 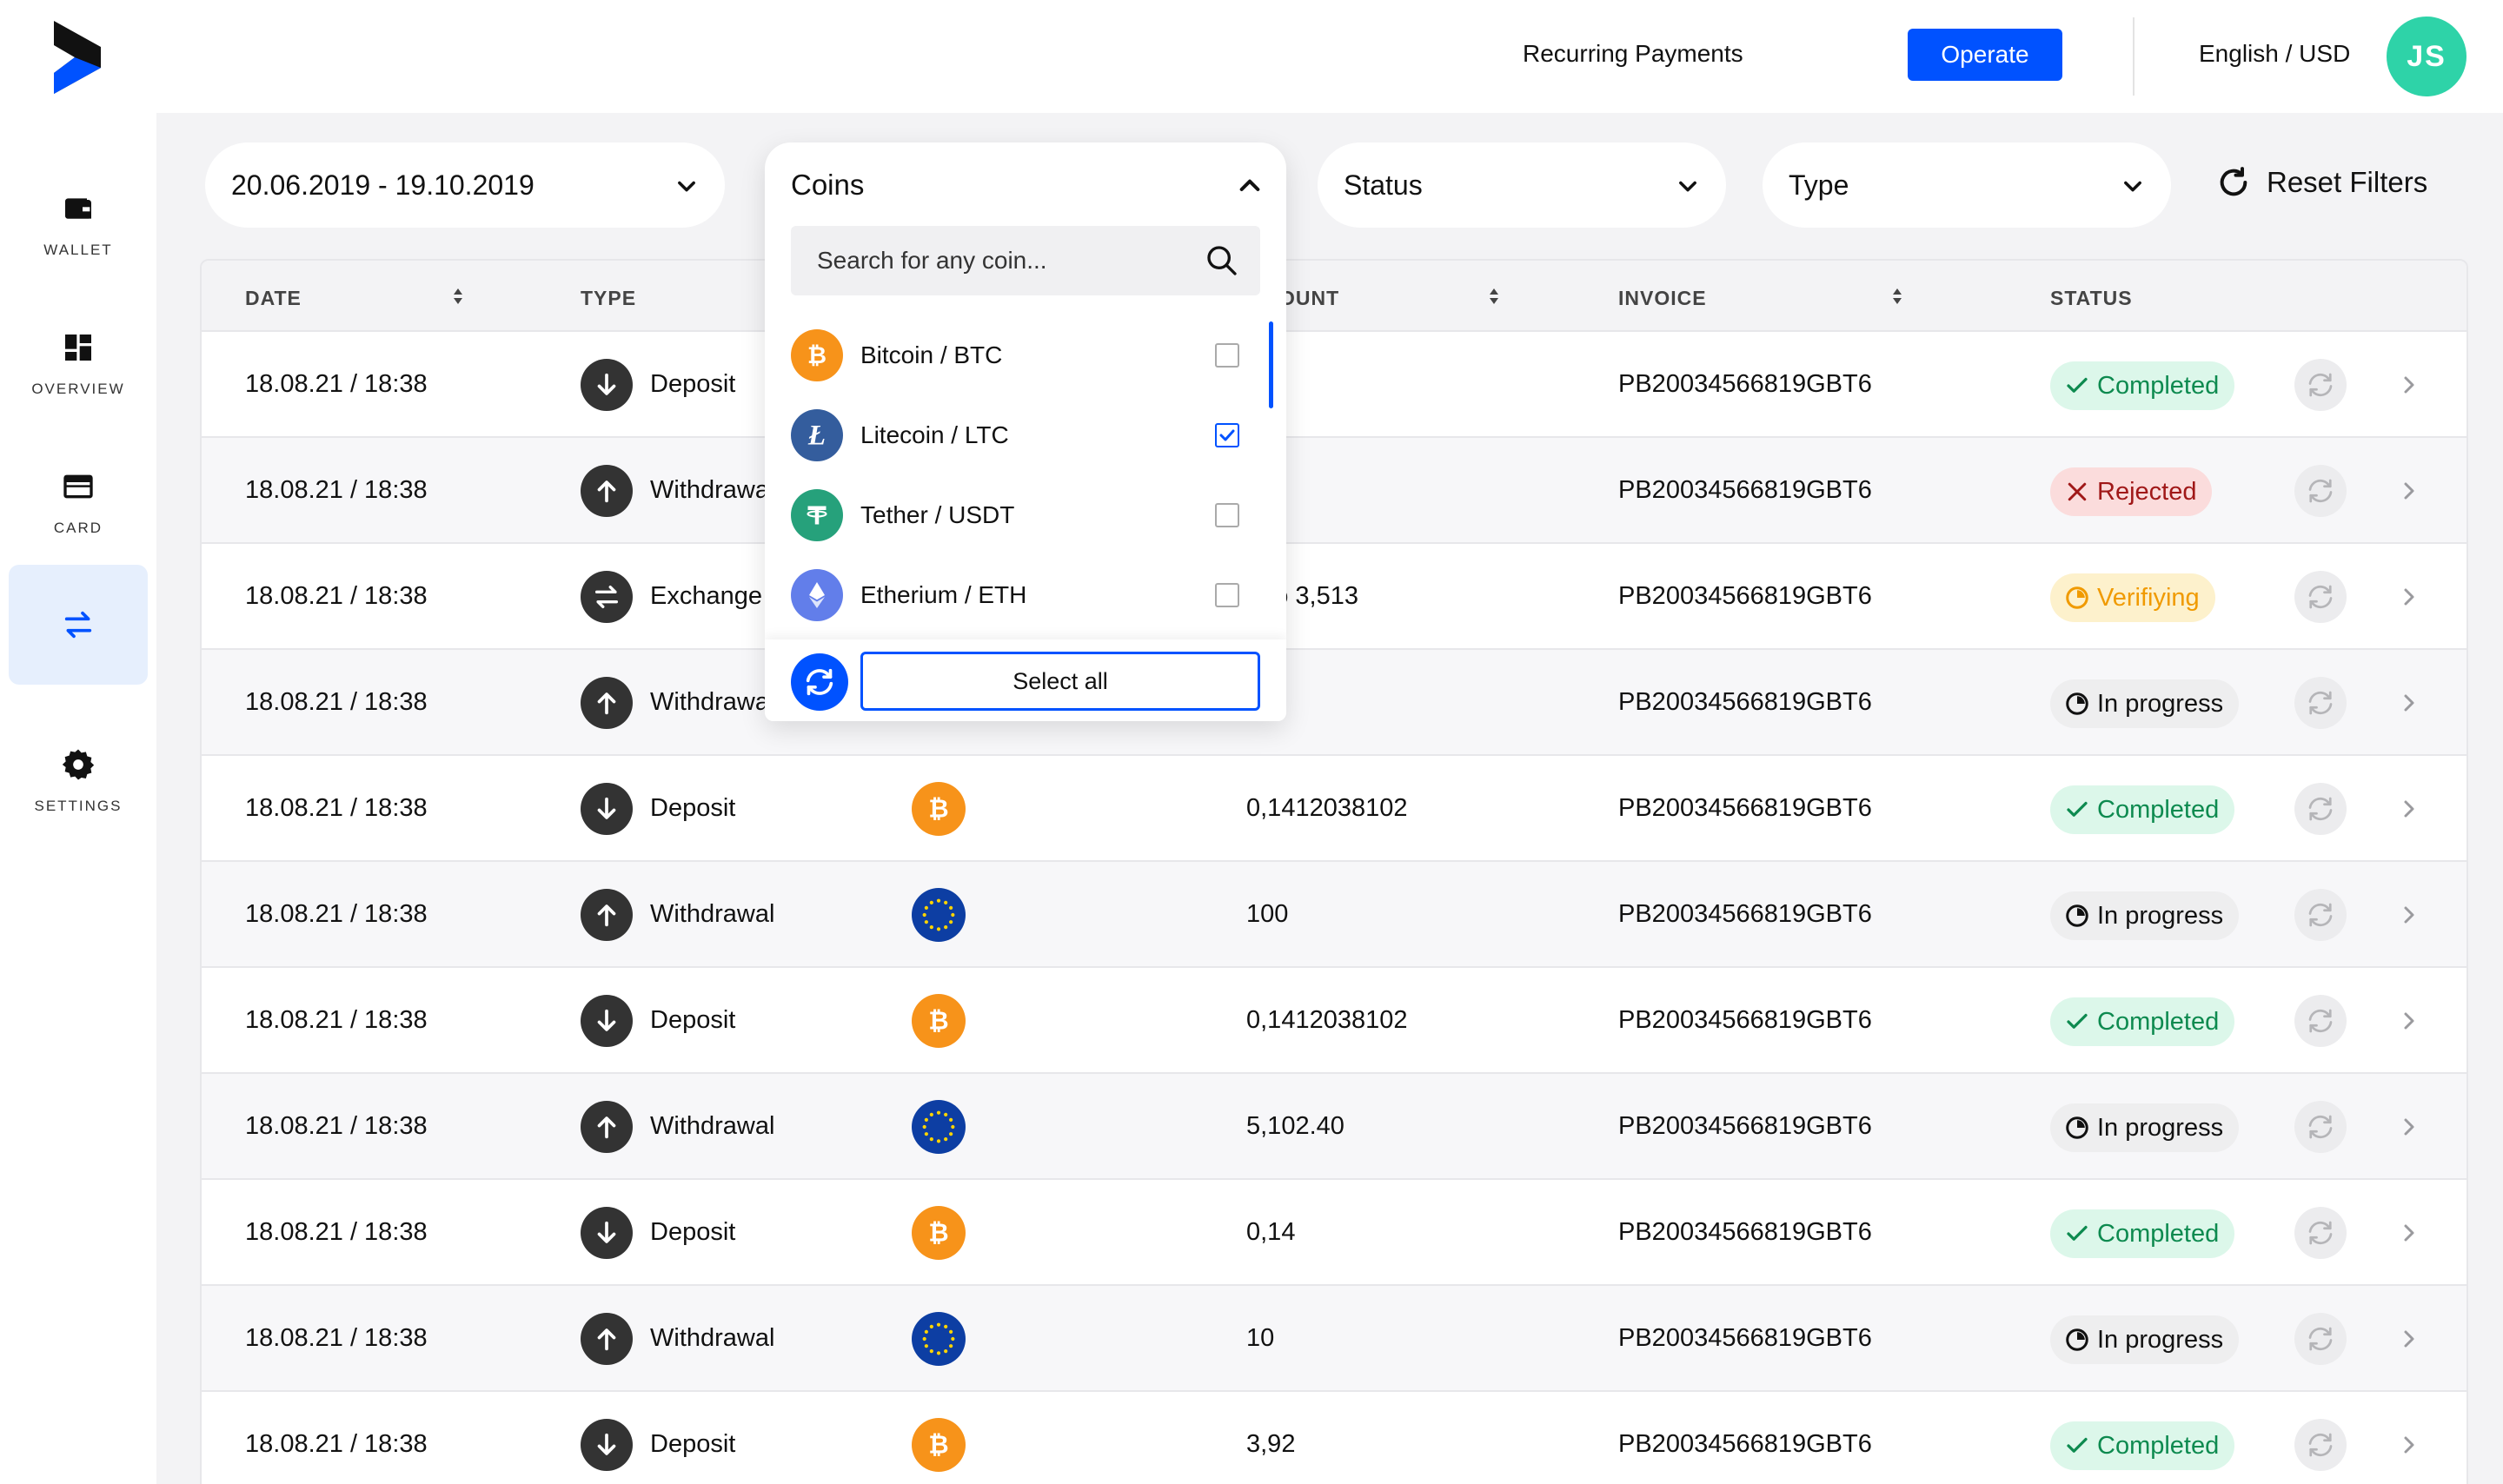 What do you see at coordinates (465, 185) in the screenshot?
I see `date-range-filter: 20.06.2019 - 19.10.2019` at bounding box center [465, 185].